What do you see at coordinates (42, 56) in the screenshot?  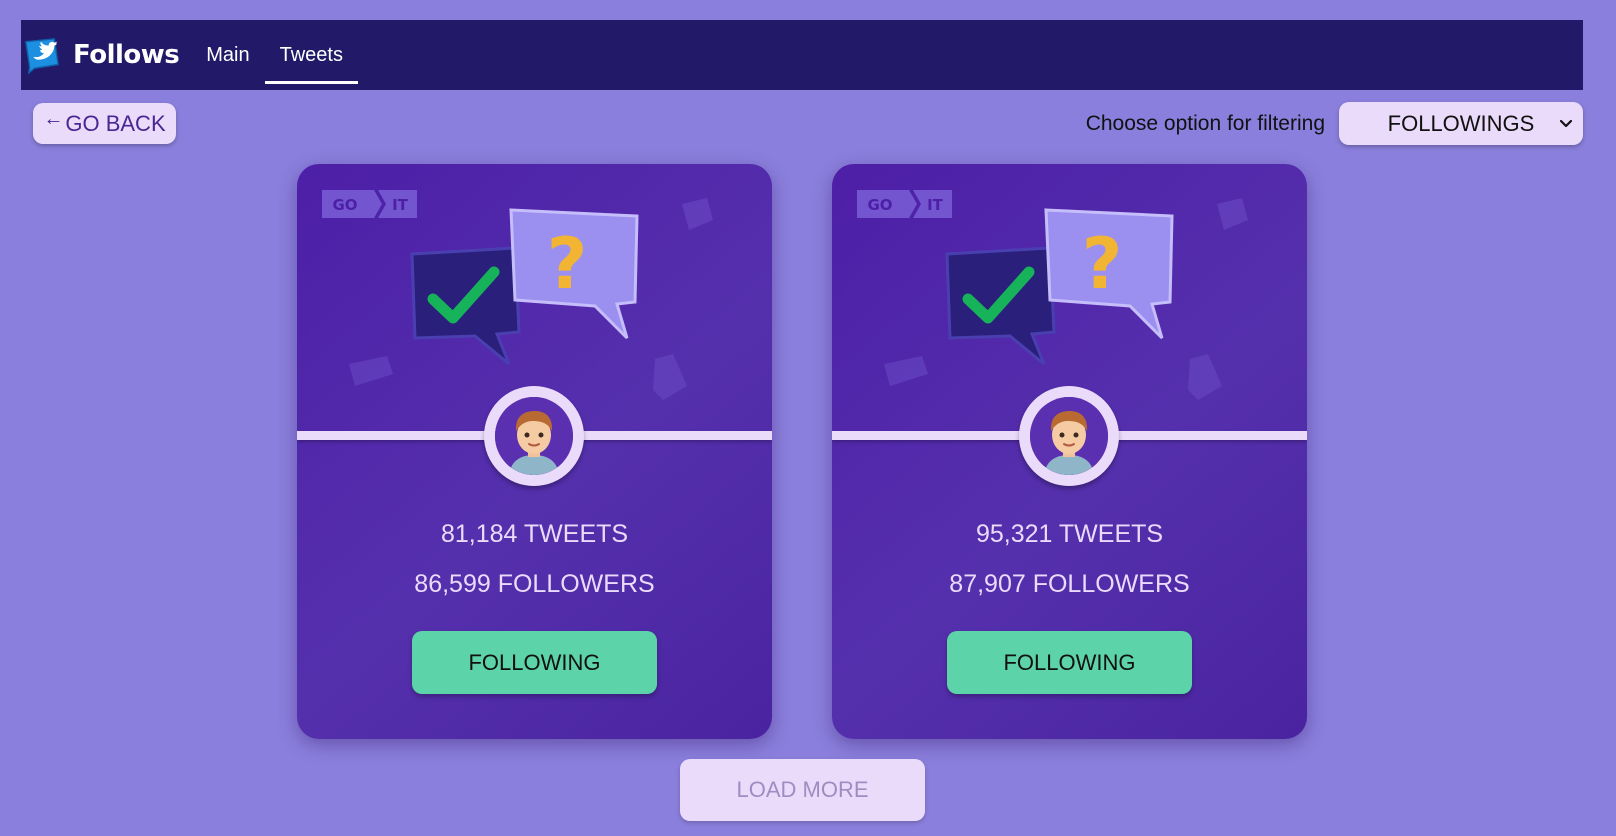 I see `twitter-logo-icon` at bounding box center [42, 56].